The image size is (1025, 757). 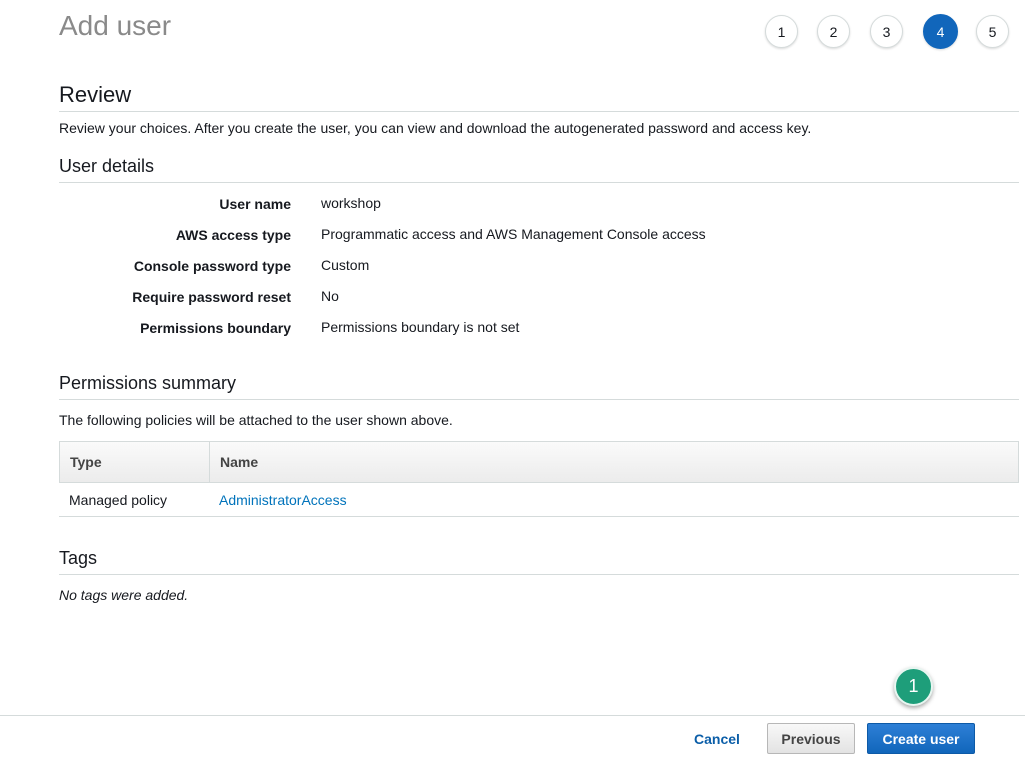 I want to click on footer-divider, so click(x=512, y=715).